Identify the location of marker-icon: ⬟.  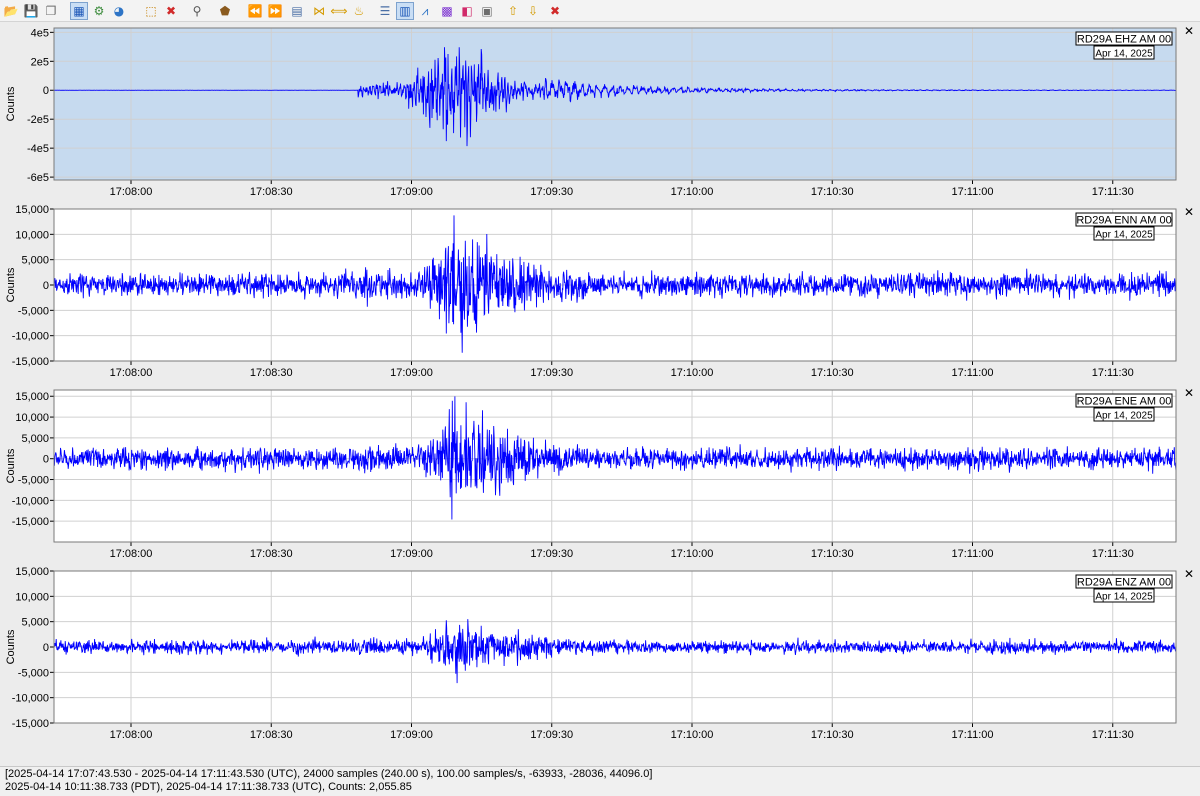
(225, 11).